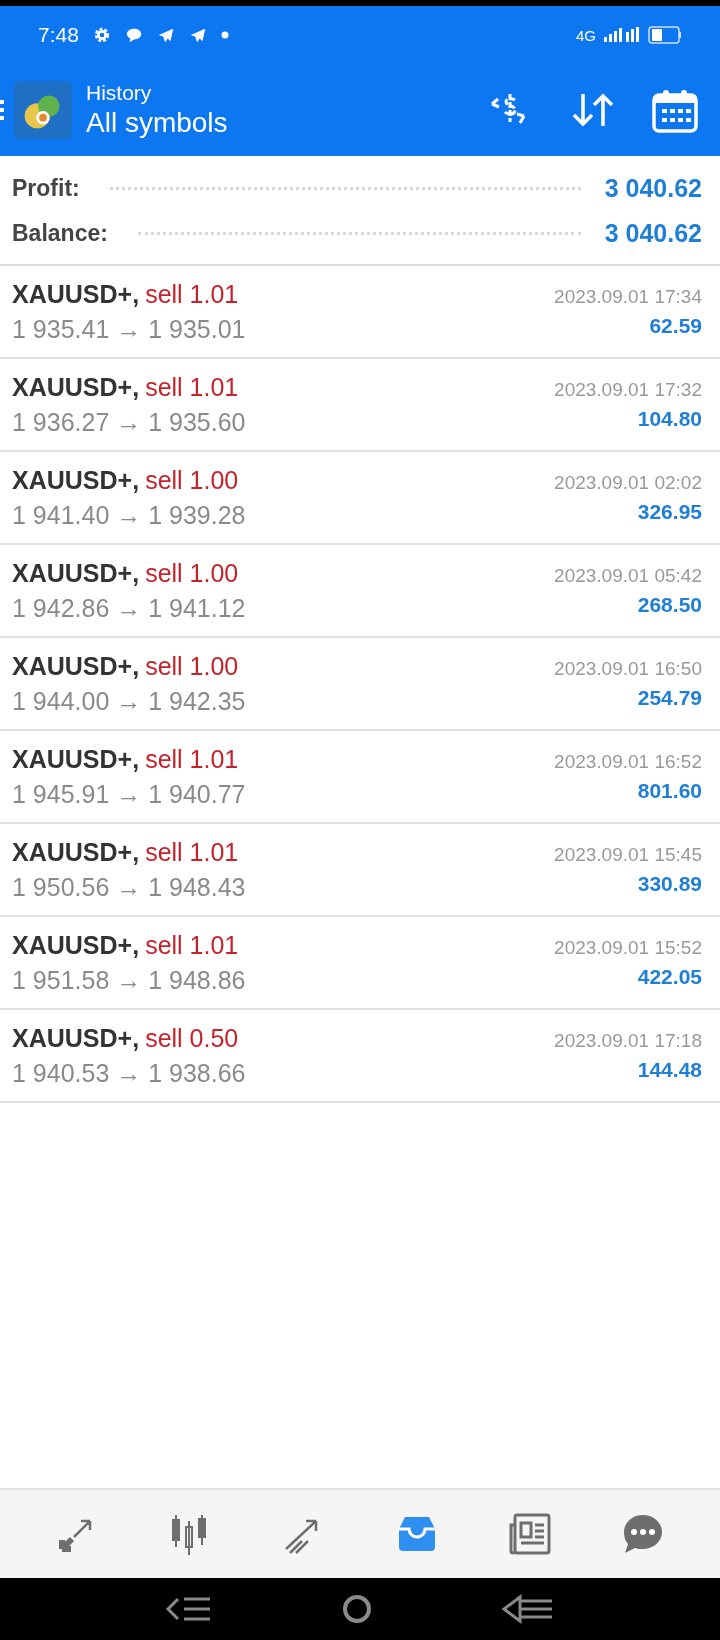 The height and width of the screenshot is (1640, 720). Describe the element at coordinates (628, 854) in the screenshot. I see `deal-time: 2023.09.01 15:45` at that location.